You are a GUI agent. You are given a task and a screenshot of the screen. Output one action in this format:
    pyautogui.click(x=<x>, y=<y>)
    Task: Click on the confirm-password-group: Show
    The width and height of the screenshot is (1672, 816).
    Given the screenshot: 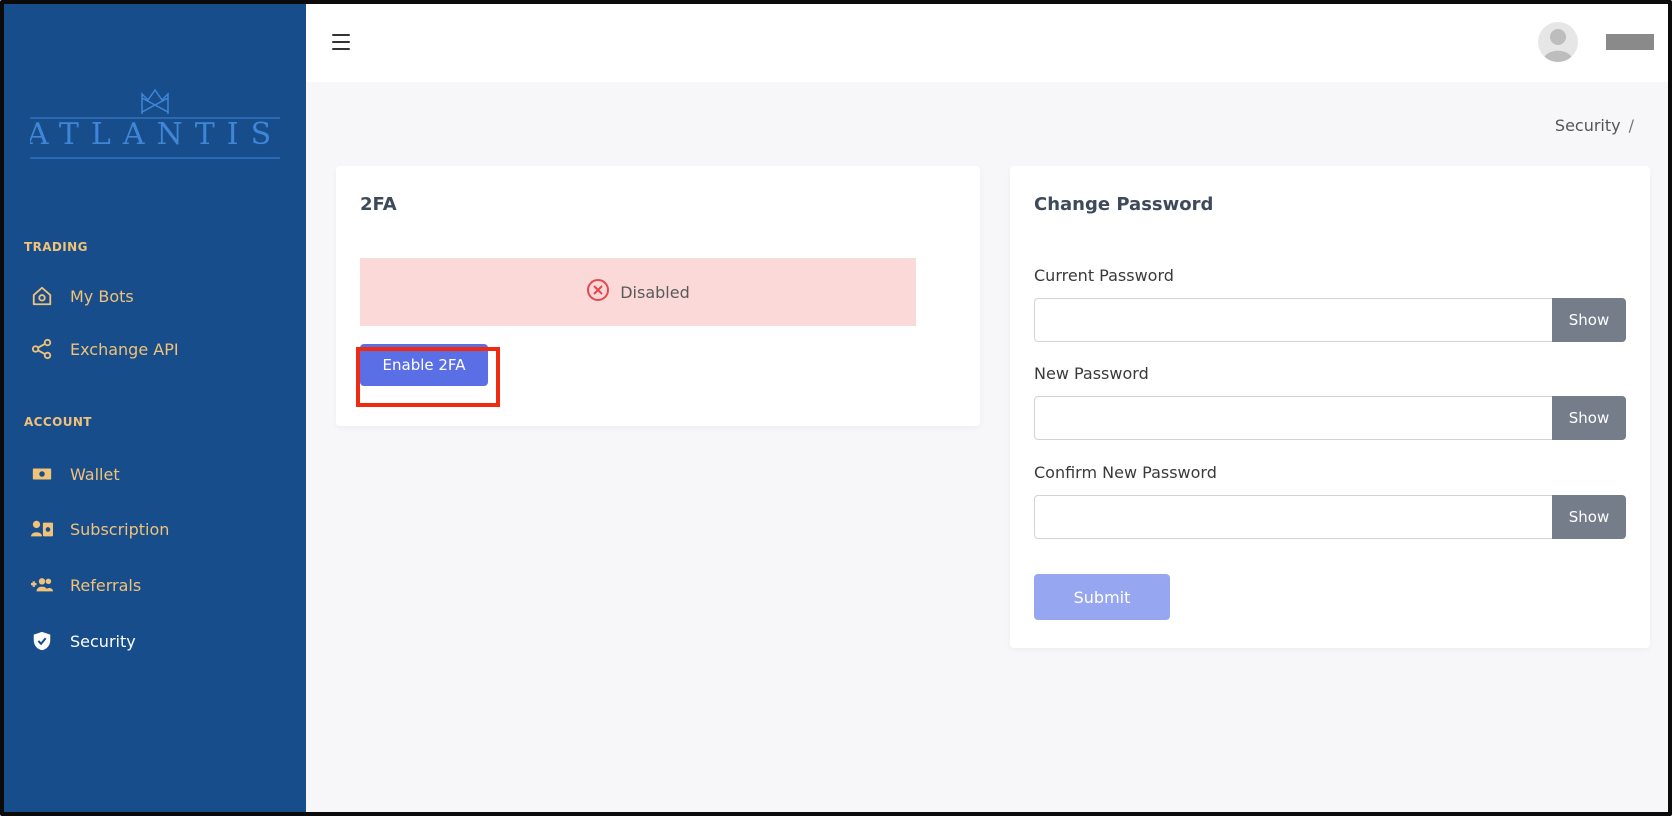 What is the action you would take?
    pyautogui.click(x=1330, y=517)
    